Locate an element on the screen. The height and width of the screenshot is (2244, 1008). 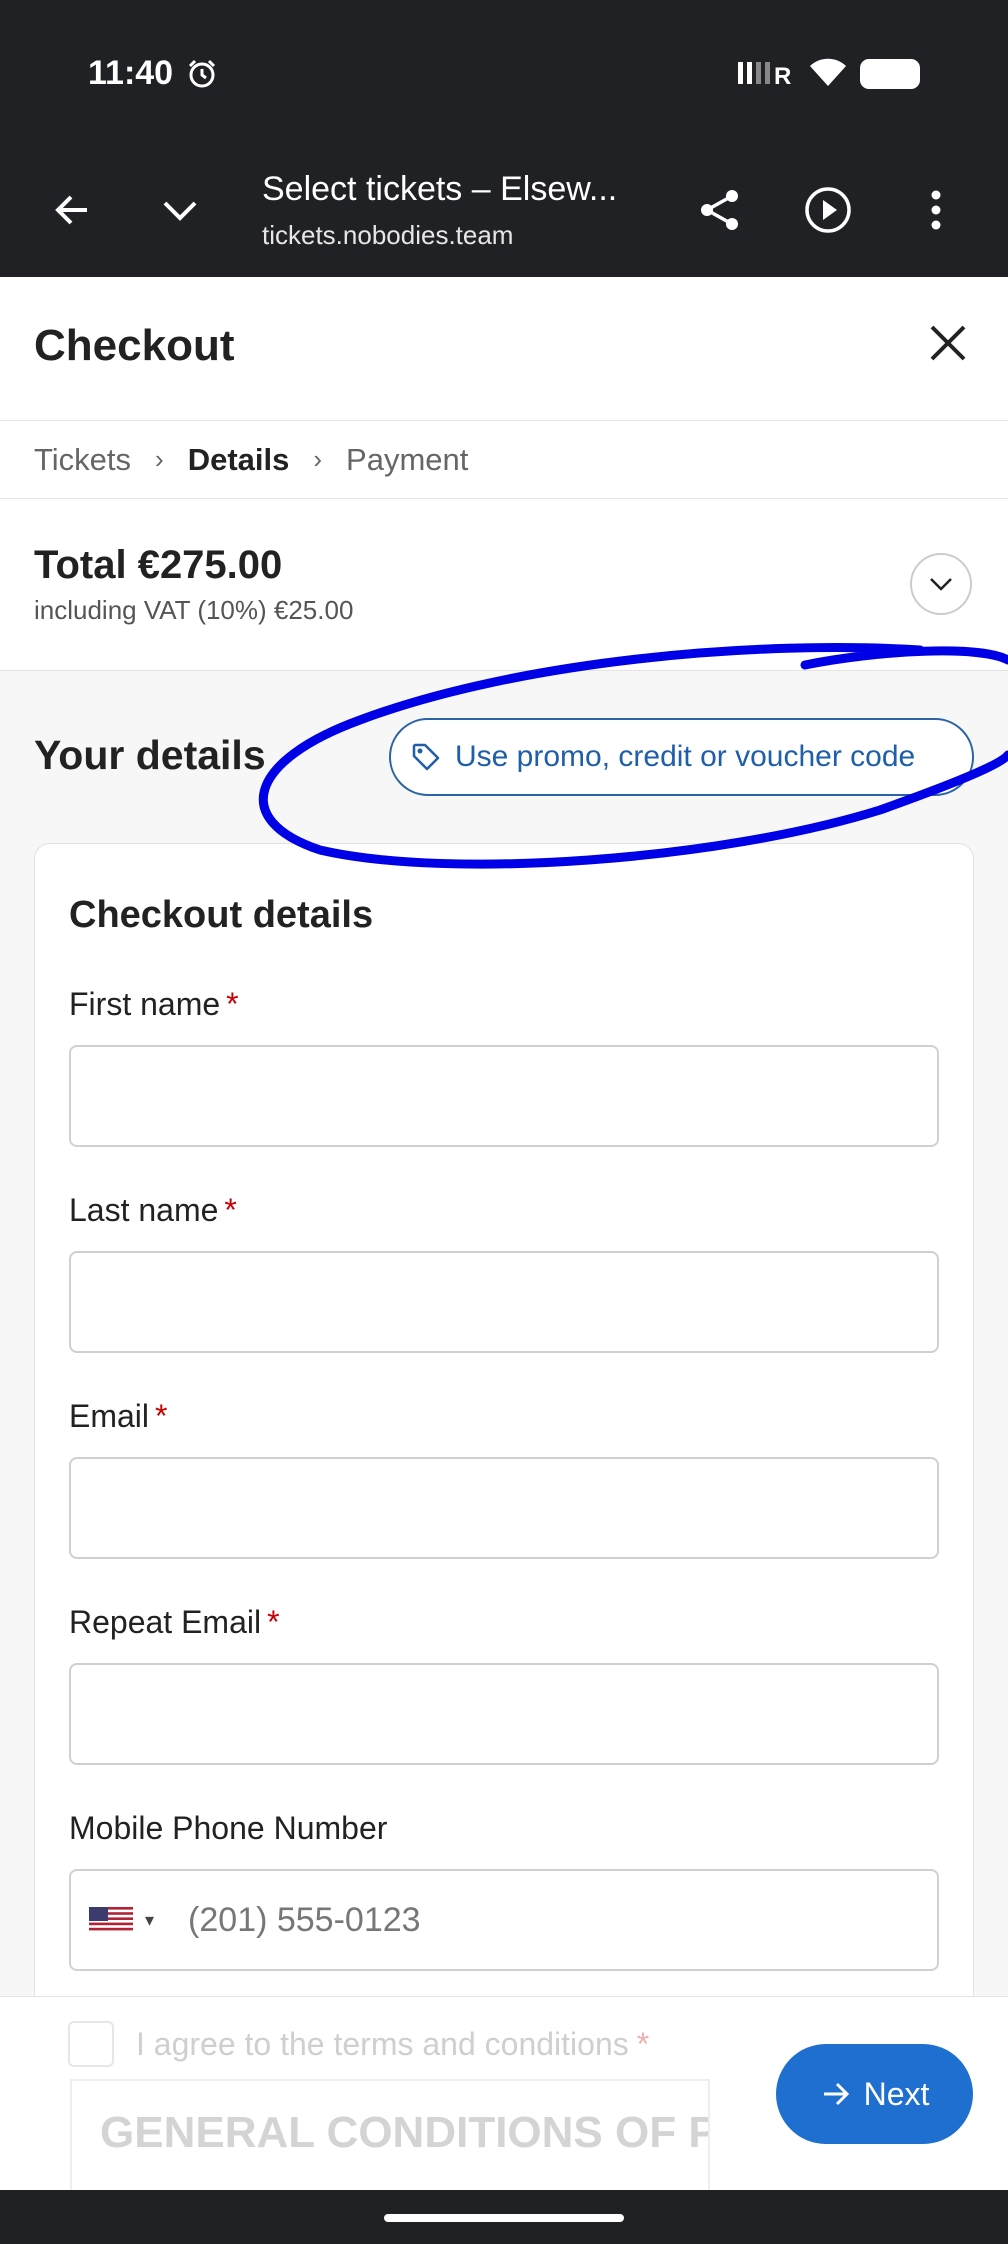
promo-code-button: Use promo, credit or voucher code is located at coordinates (681, 757).